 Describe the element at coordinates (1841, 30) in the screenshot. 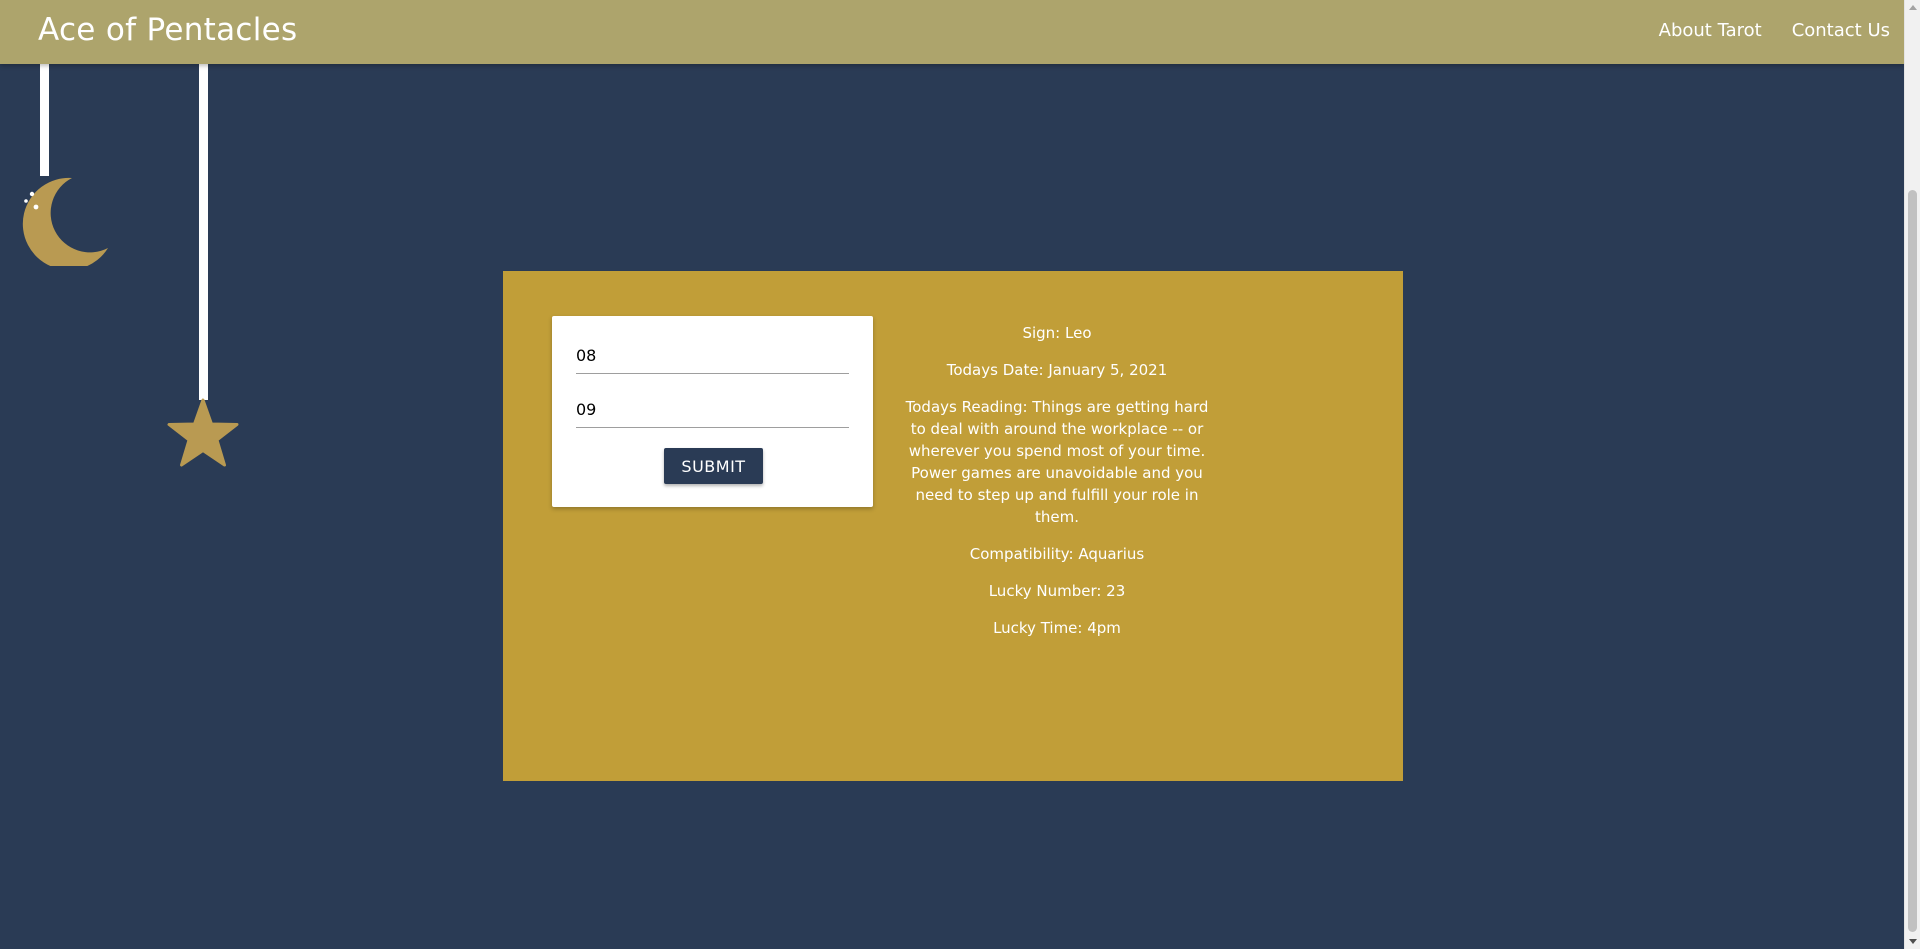

I see `nav-link-contact-us: Contact Us` at that location.